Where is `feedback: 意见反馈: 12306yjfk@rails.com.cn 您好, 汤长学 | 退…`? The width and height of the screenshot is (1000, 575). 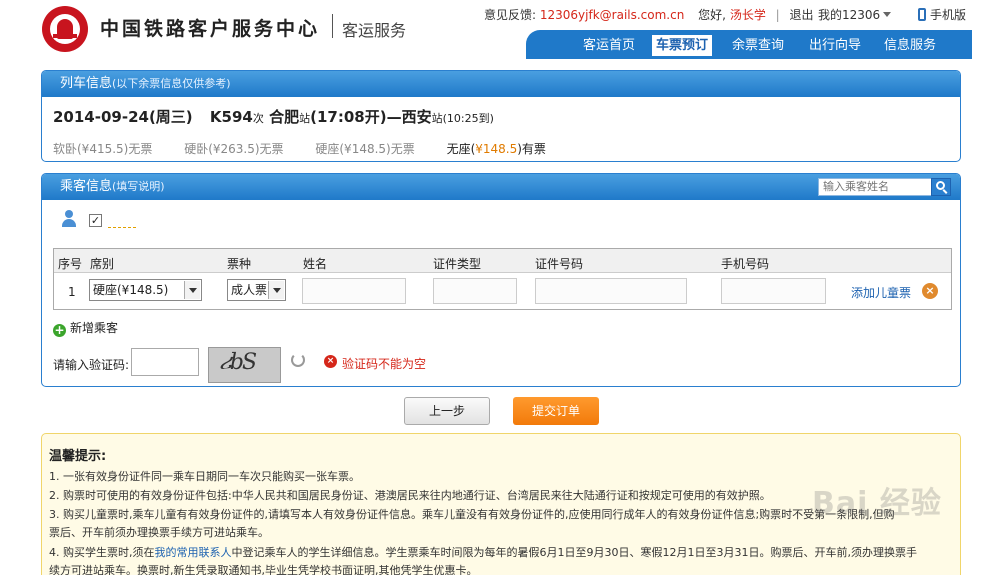
feedback: 意见反馈: 12306yjfk@rails.com.cn 您好, 汤长学 | 退… is located at coordinates (649, 15).